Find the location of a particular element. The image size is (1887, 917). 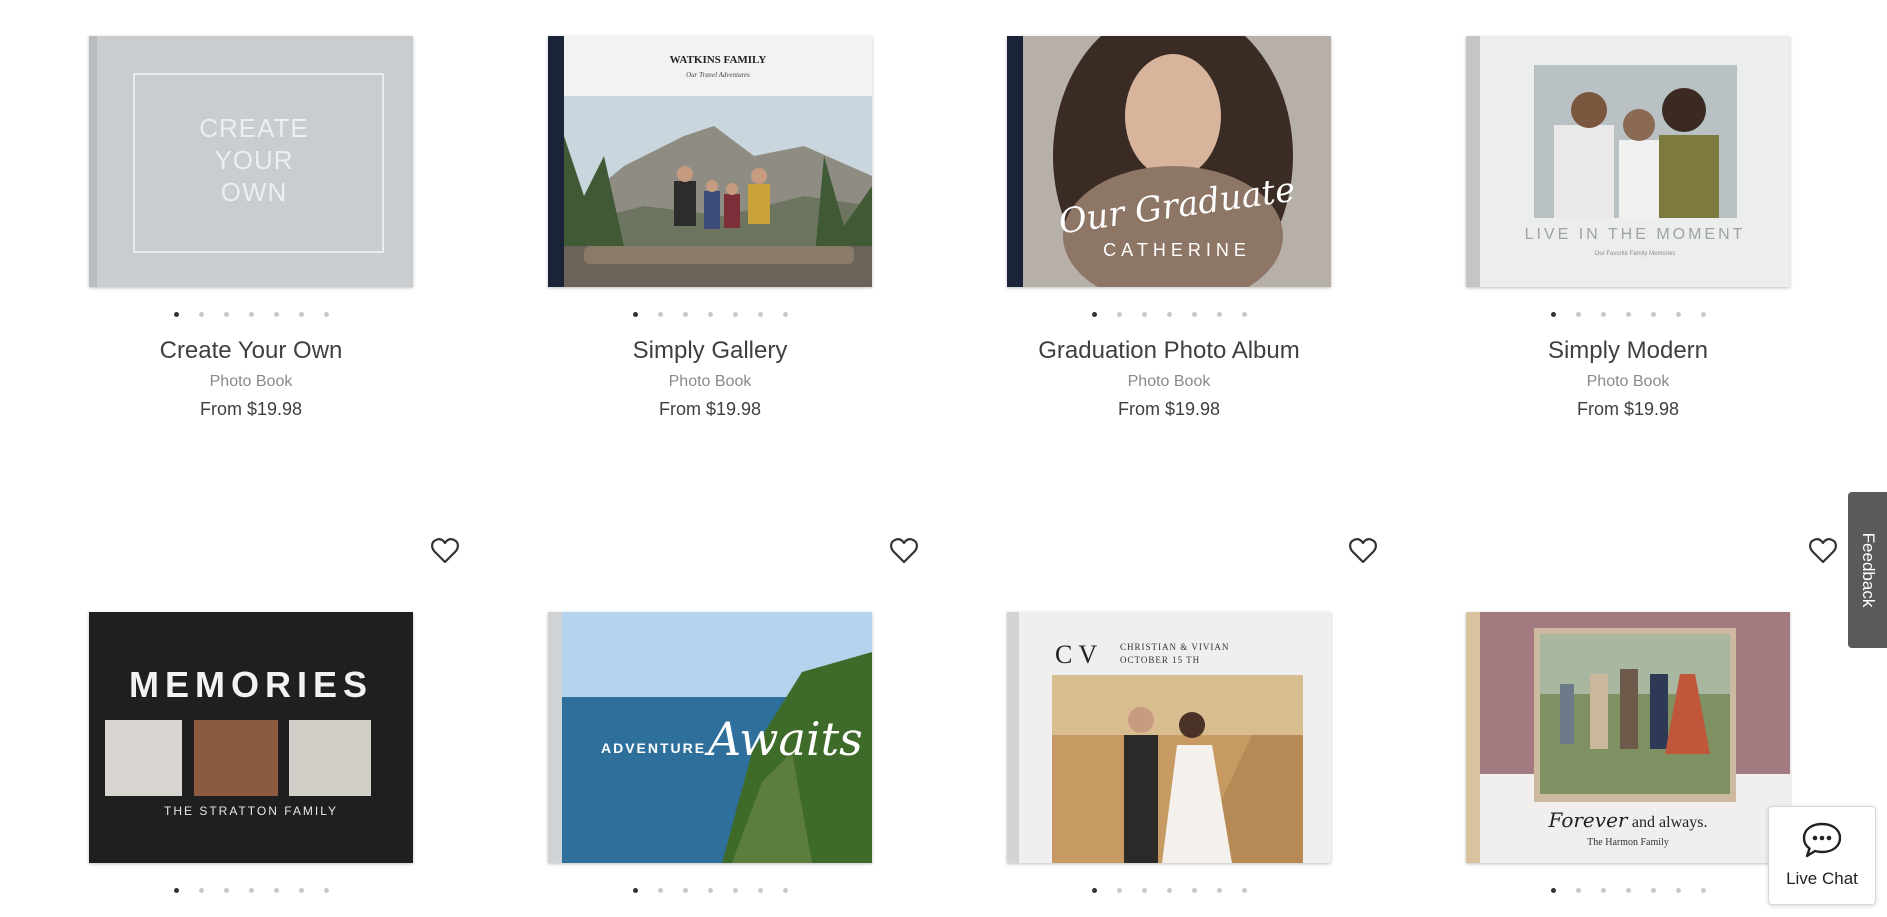

product-title: Simply Gallery is located at coordinates (710, 351).